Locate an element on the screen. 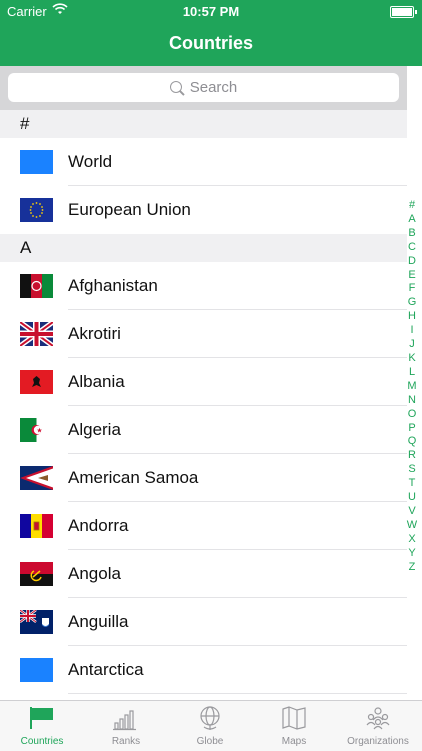 The width and height of the screenshot is (422, 751). country-name: Algeria is located at coordinates (94, 429).